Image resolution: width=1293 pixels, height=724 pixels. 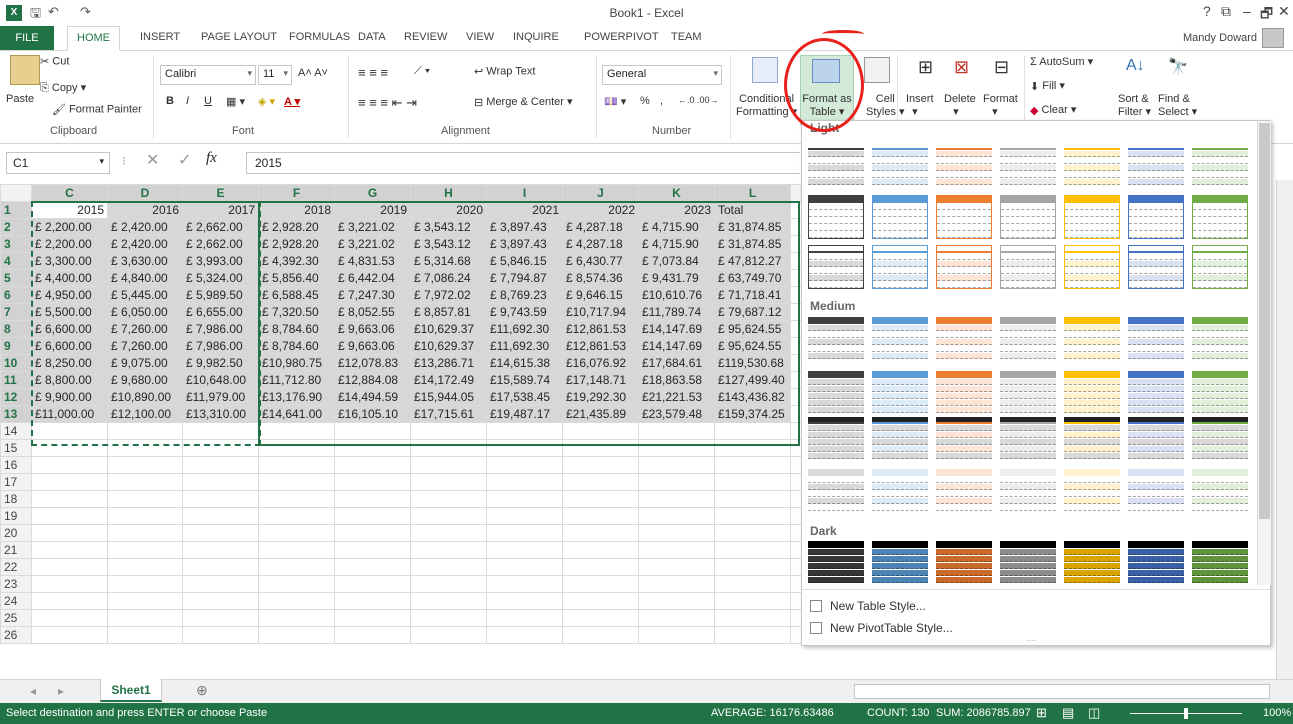 What do you see at coordinates (160, 37) in the screenshot?
I see `tab-insert: INSERT` at bounding box center [160, 37].